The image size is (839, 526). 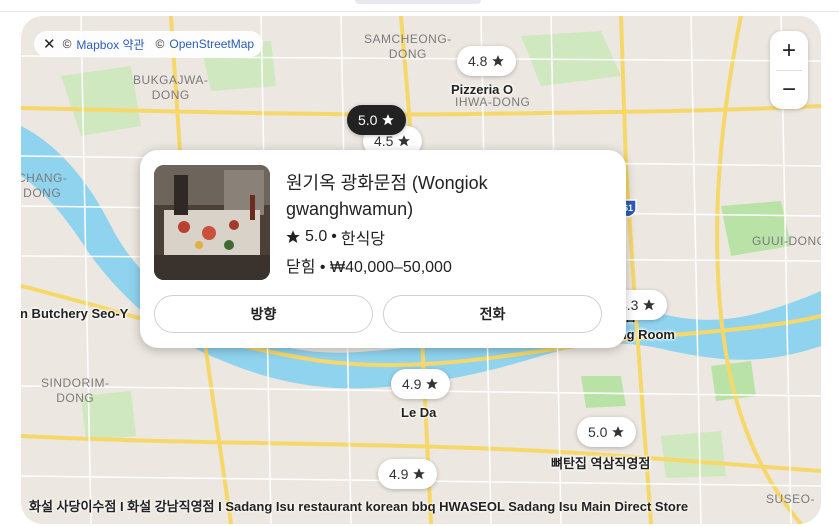 I want to click on restaurant-cuisine: 한식당, so click(x=363, y=239).